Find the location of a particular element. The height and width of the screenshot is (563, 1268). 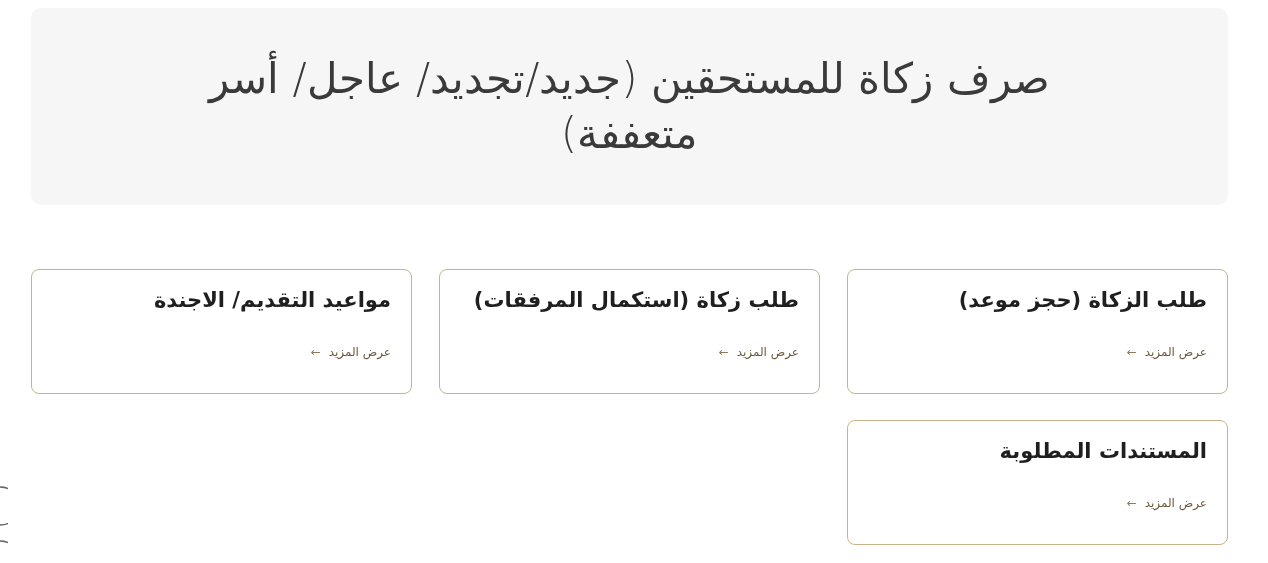

page-title: صرف زكاة للمستحقين (جديد/تجديد/ عاجل/ أسر متعففة) is located at coordinates (629, 106).